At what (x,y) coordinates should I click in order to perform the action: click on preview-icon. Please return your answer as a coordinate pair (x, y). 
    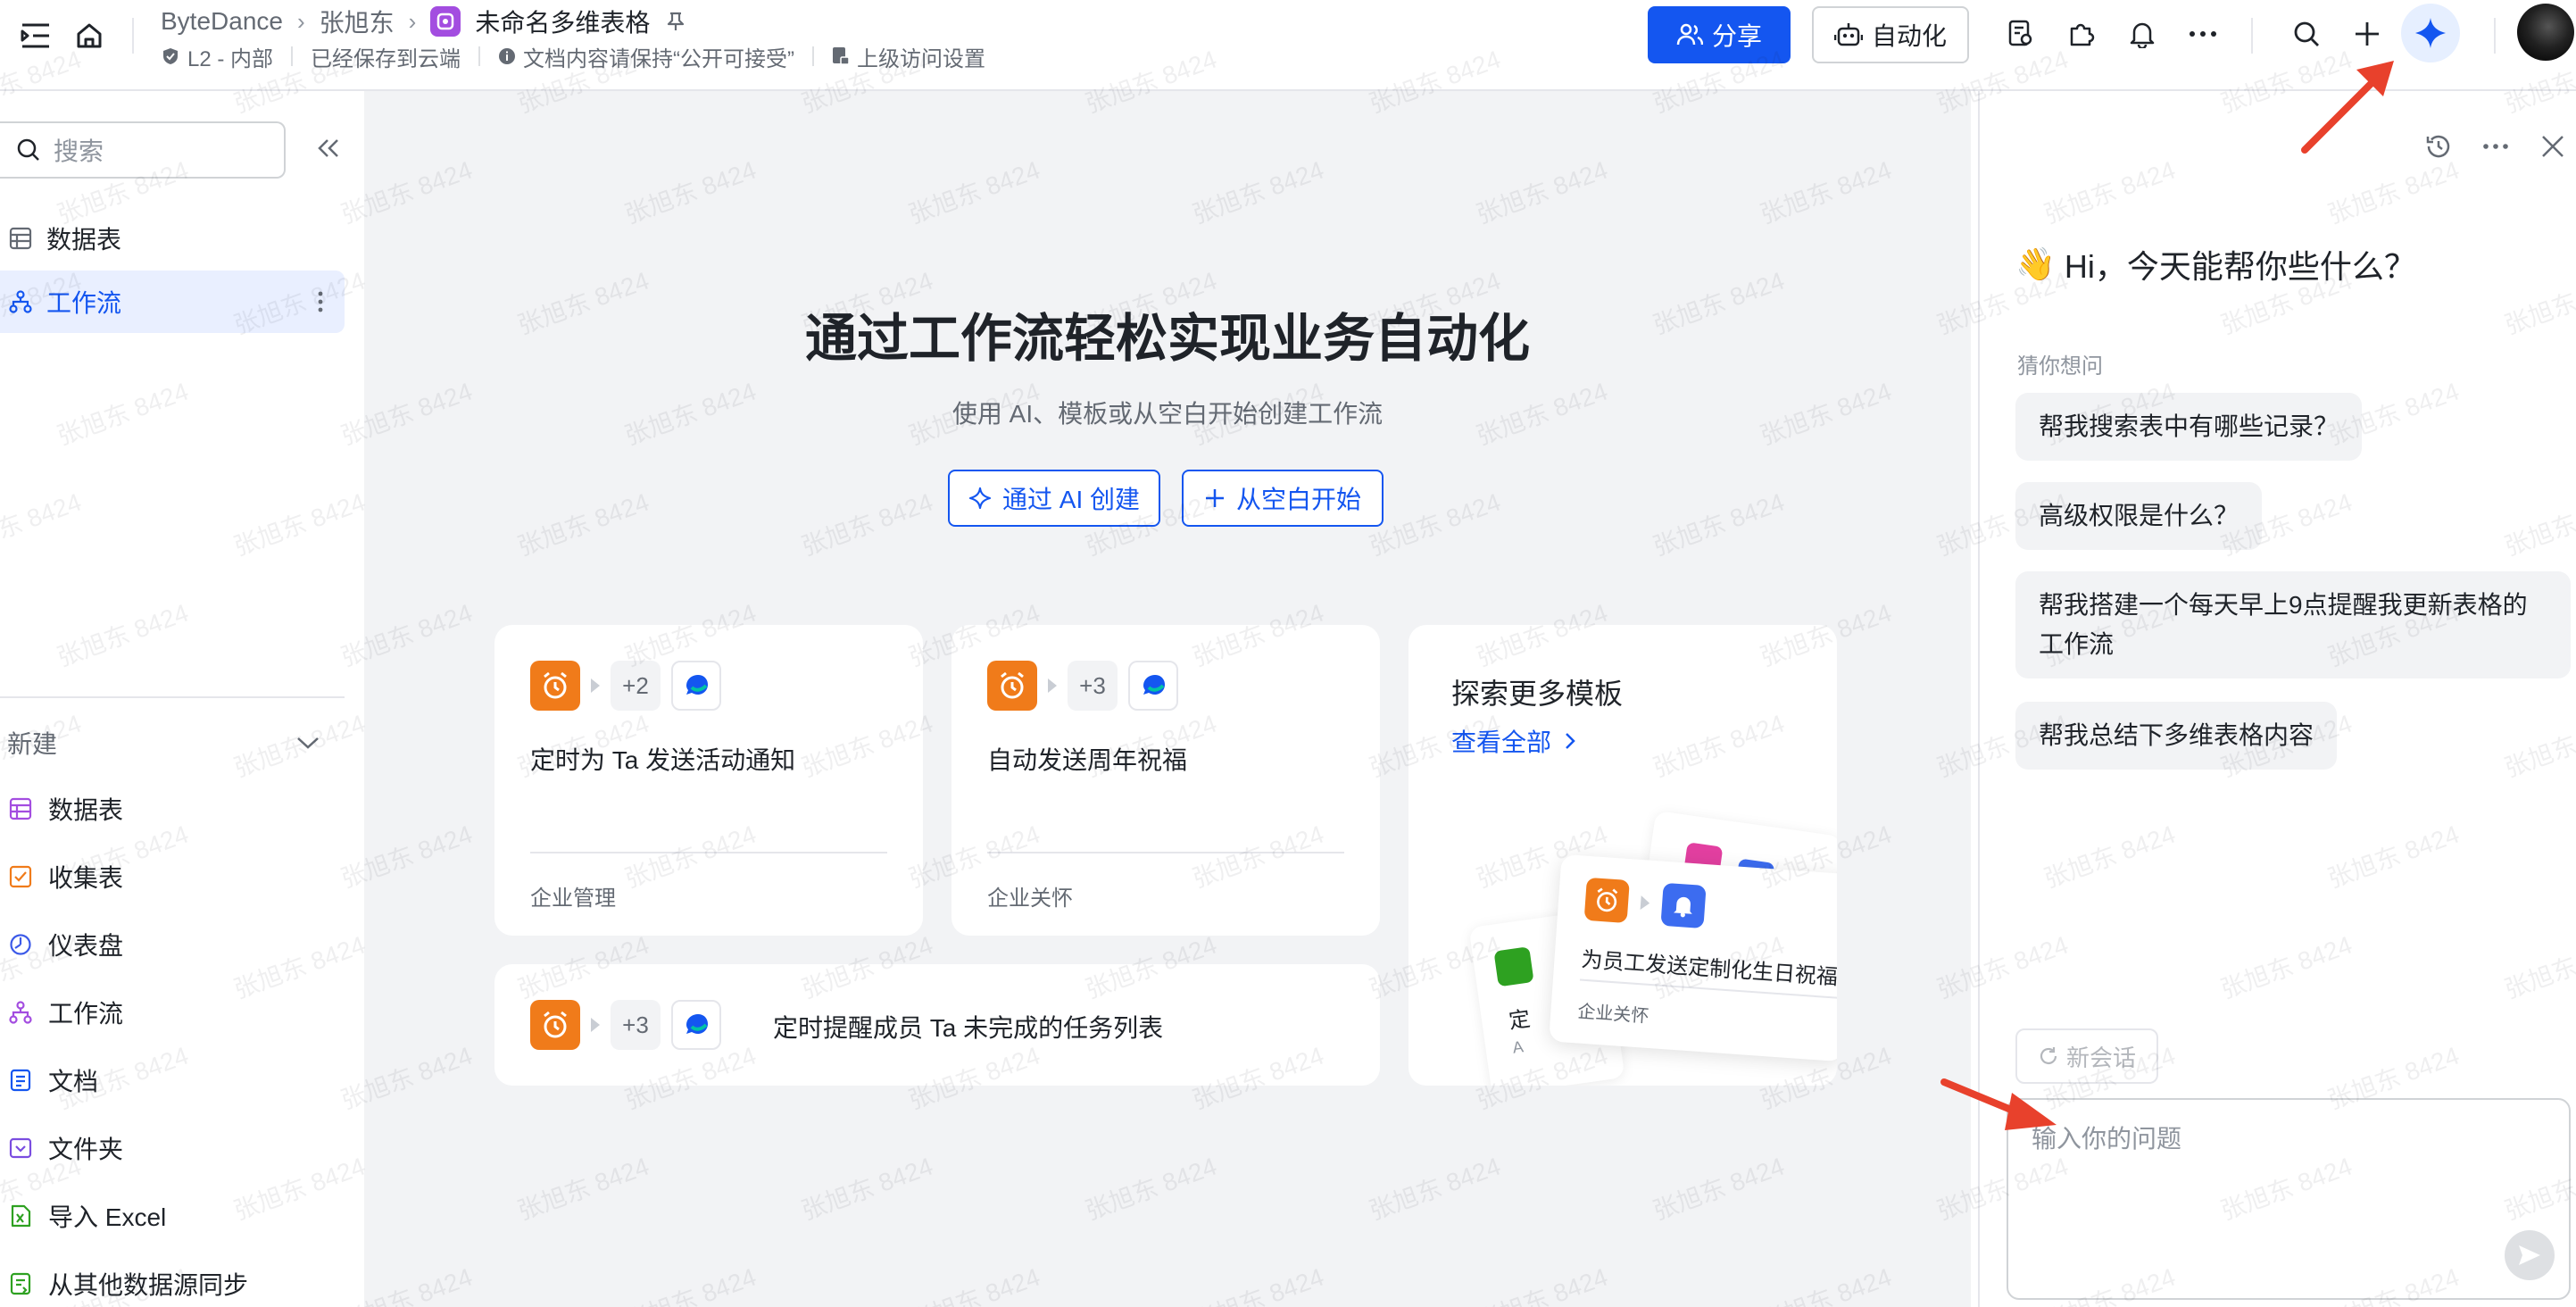
    Looking at the image, I should click on (1514, 966).